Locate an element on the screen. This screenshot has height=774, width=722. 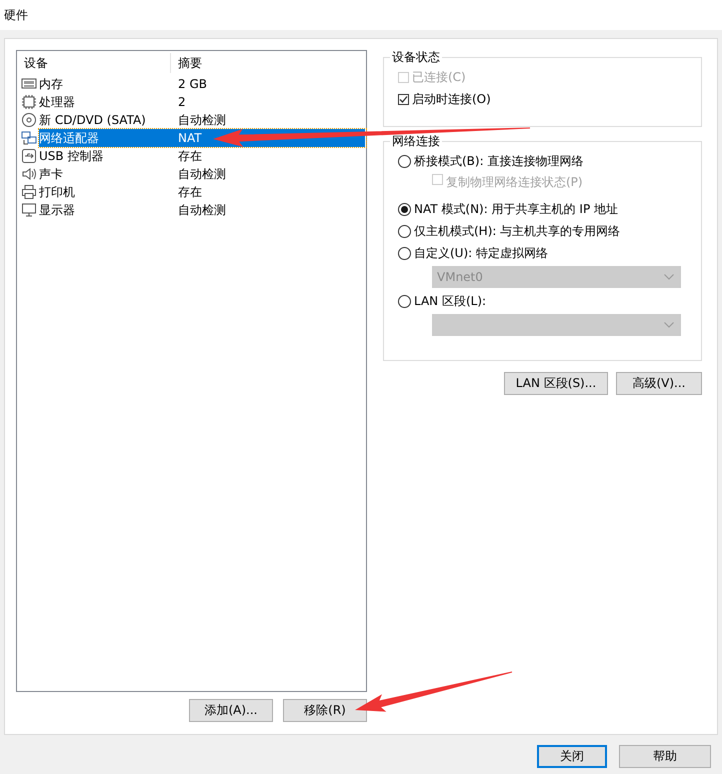
device-name: 打印机 is located at coordinates (57, 192).